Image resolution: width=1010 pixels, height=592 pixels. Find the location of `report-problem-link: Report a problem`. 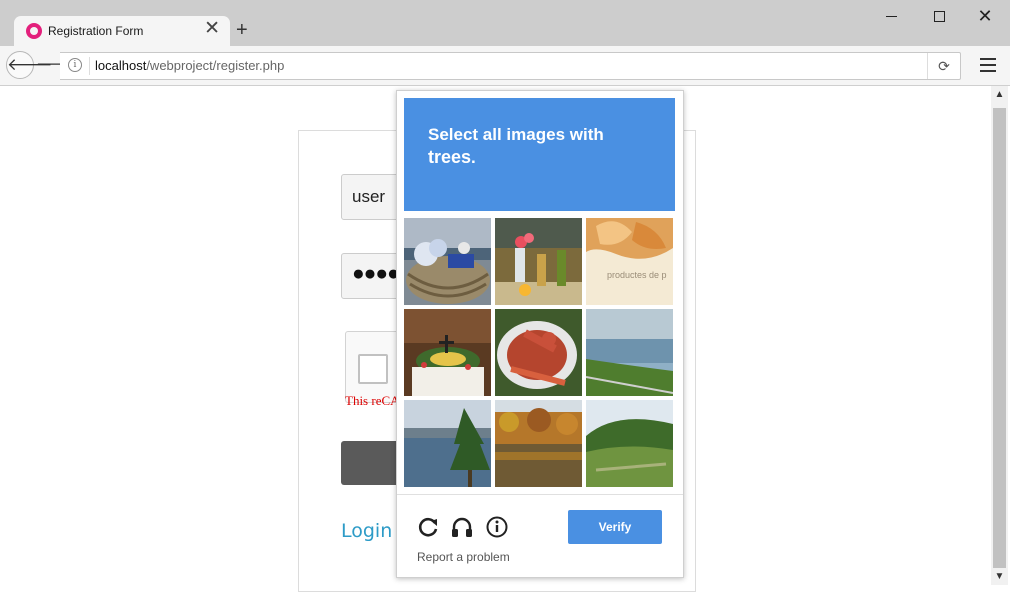

report-problem-link: Report a problem is located at coordinates (463, 557).